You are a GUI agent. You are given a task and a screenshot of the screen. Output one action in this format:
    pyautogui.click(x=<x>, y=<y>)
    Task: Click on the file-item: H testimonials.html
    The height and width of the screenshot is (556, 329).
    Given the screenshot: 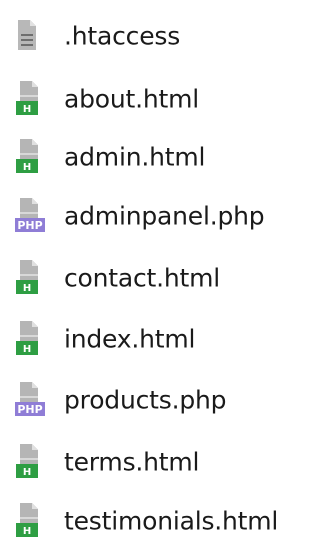 What is the action you would take?
    pyautogui.click(x=164, y=521)
    